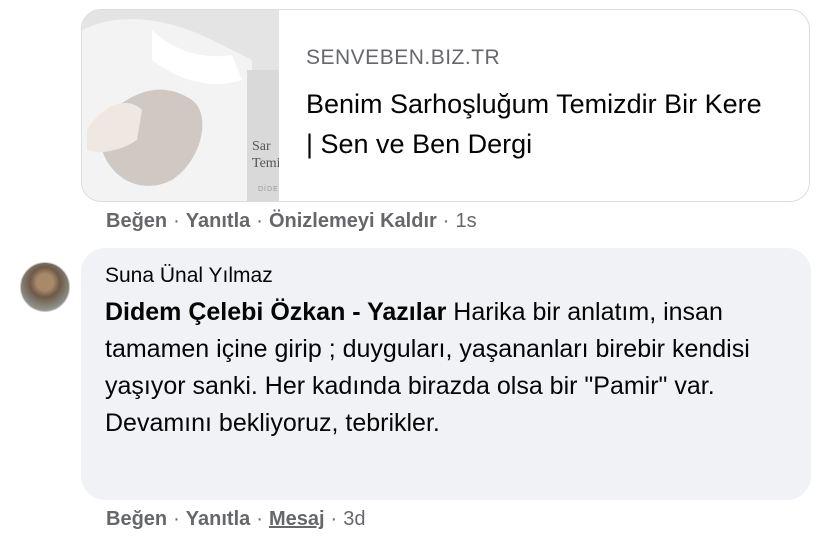  What do you see at coordinates (446, 276) in the screenshot?
I see `comment-author: Suna Ünal Yılmaz` at bounding box center [446, 276].